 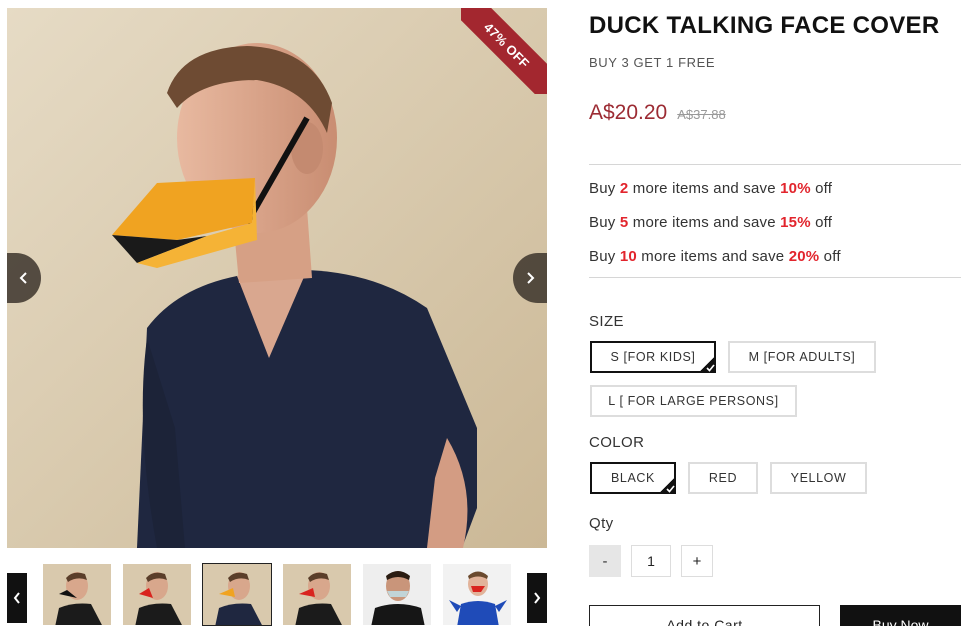 What do you see at coordinates (628, 112) in the screenshot?
I see `current-price: A$20.20` at bounding box center [628, 112].